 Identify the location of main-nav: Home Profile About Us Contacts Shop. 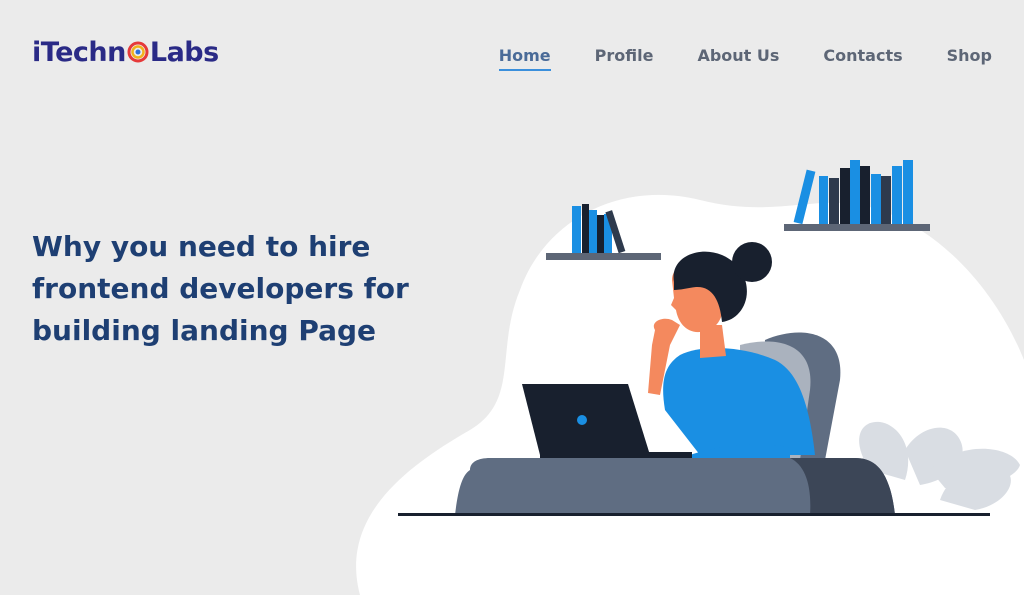
(723, 58).